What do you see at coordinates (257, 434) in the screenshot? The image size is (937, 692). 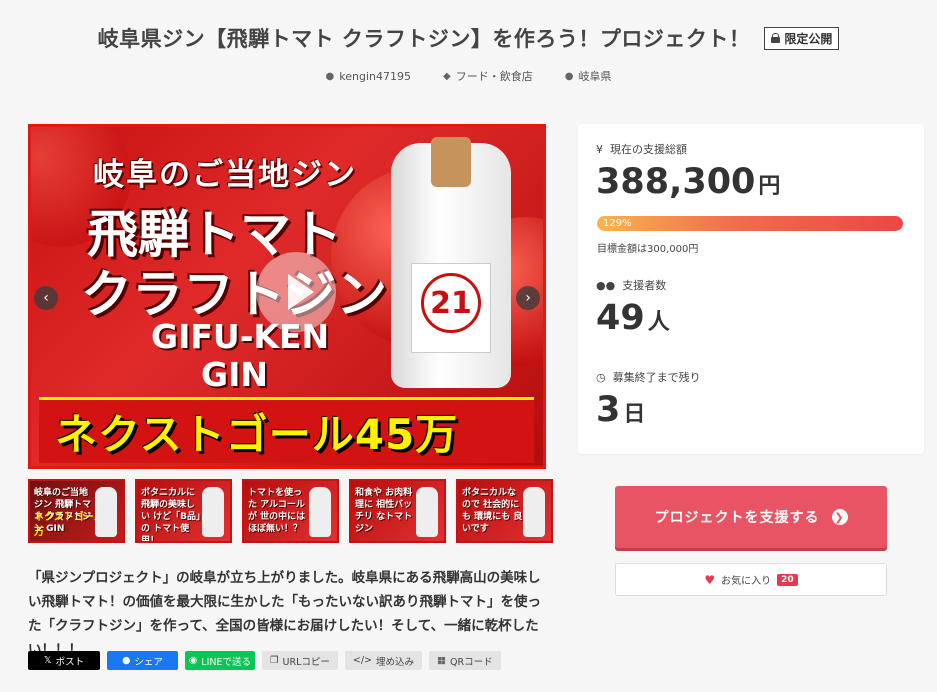 I see `hero-banner-text: ネクストゴール45万` at bounding box center [257, 434].